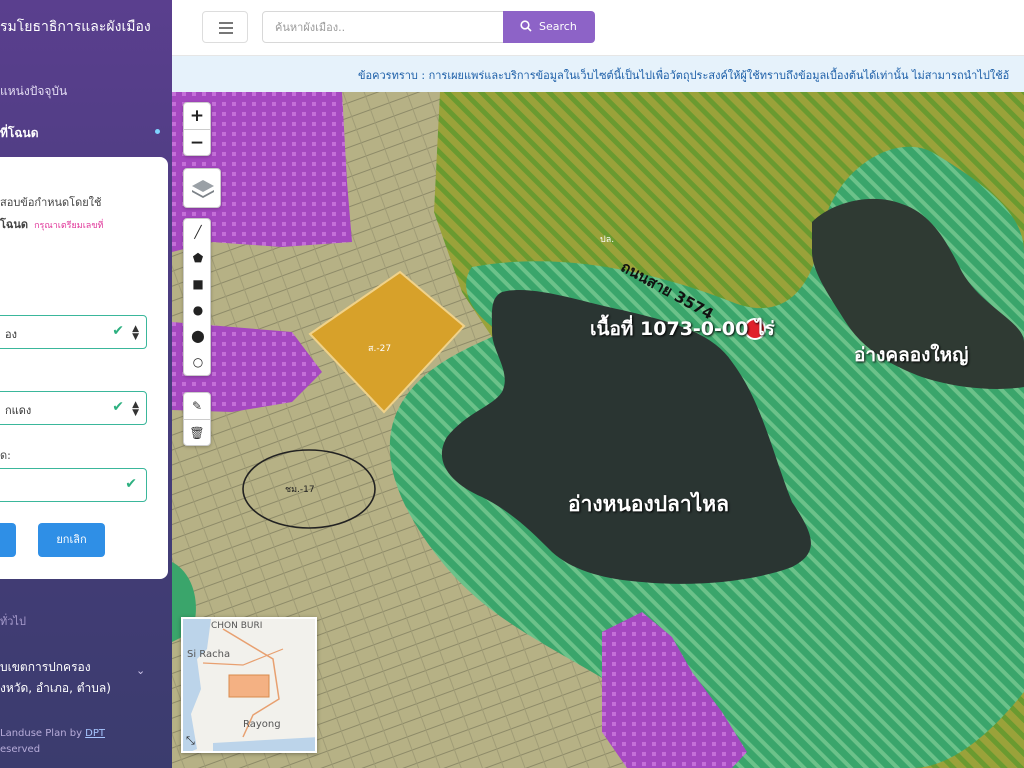 The width and height of the screenshot is (1024, 768). What do you see at coordinates (19, 133) in the screenshot?
I see `sidebar-item-deed-search: ที่โฉนด` at bounding box center [19, 133].